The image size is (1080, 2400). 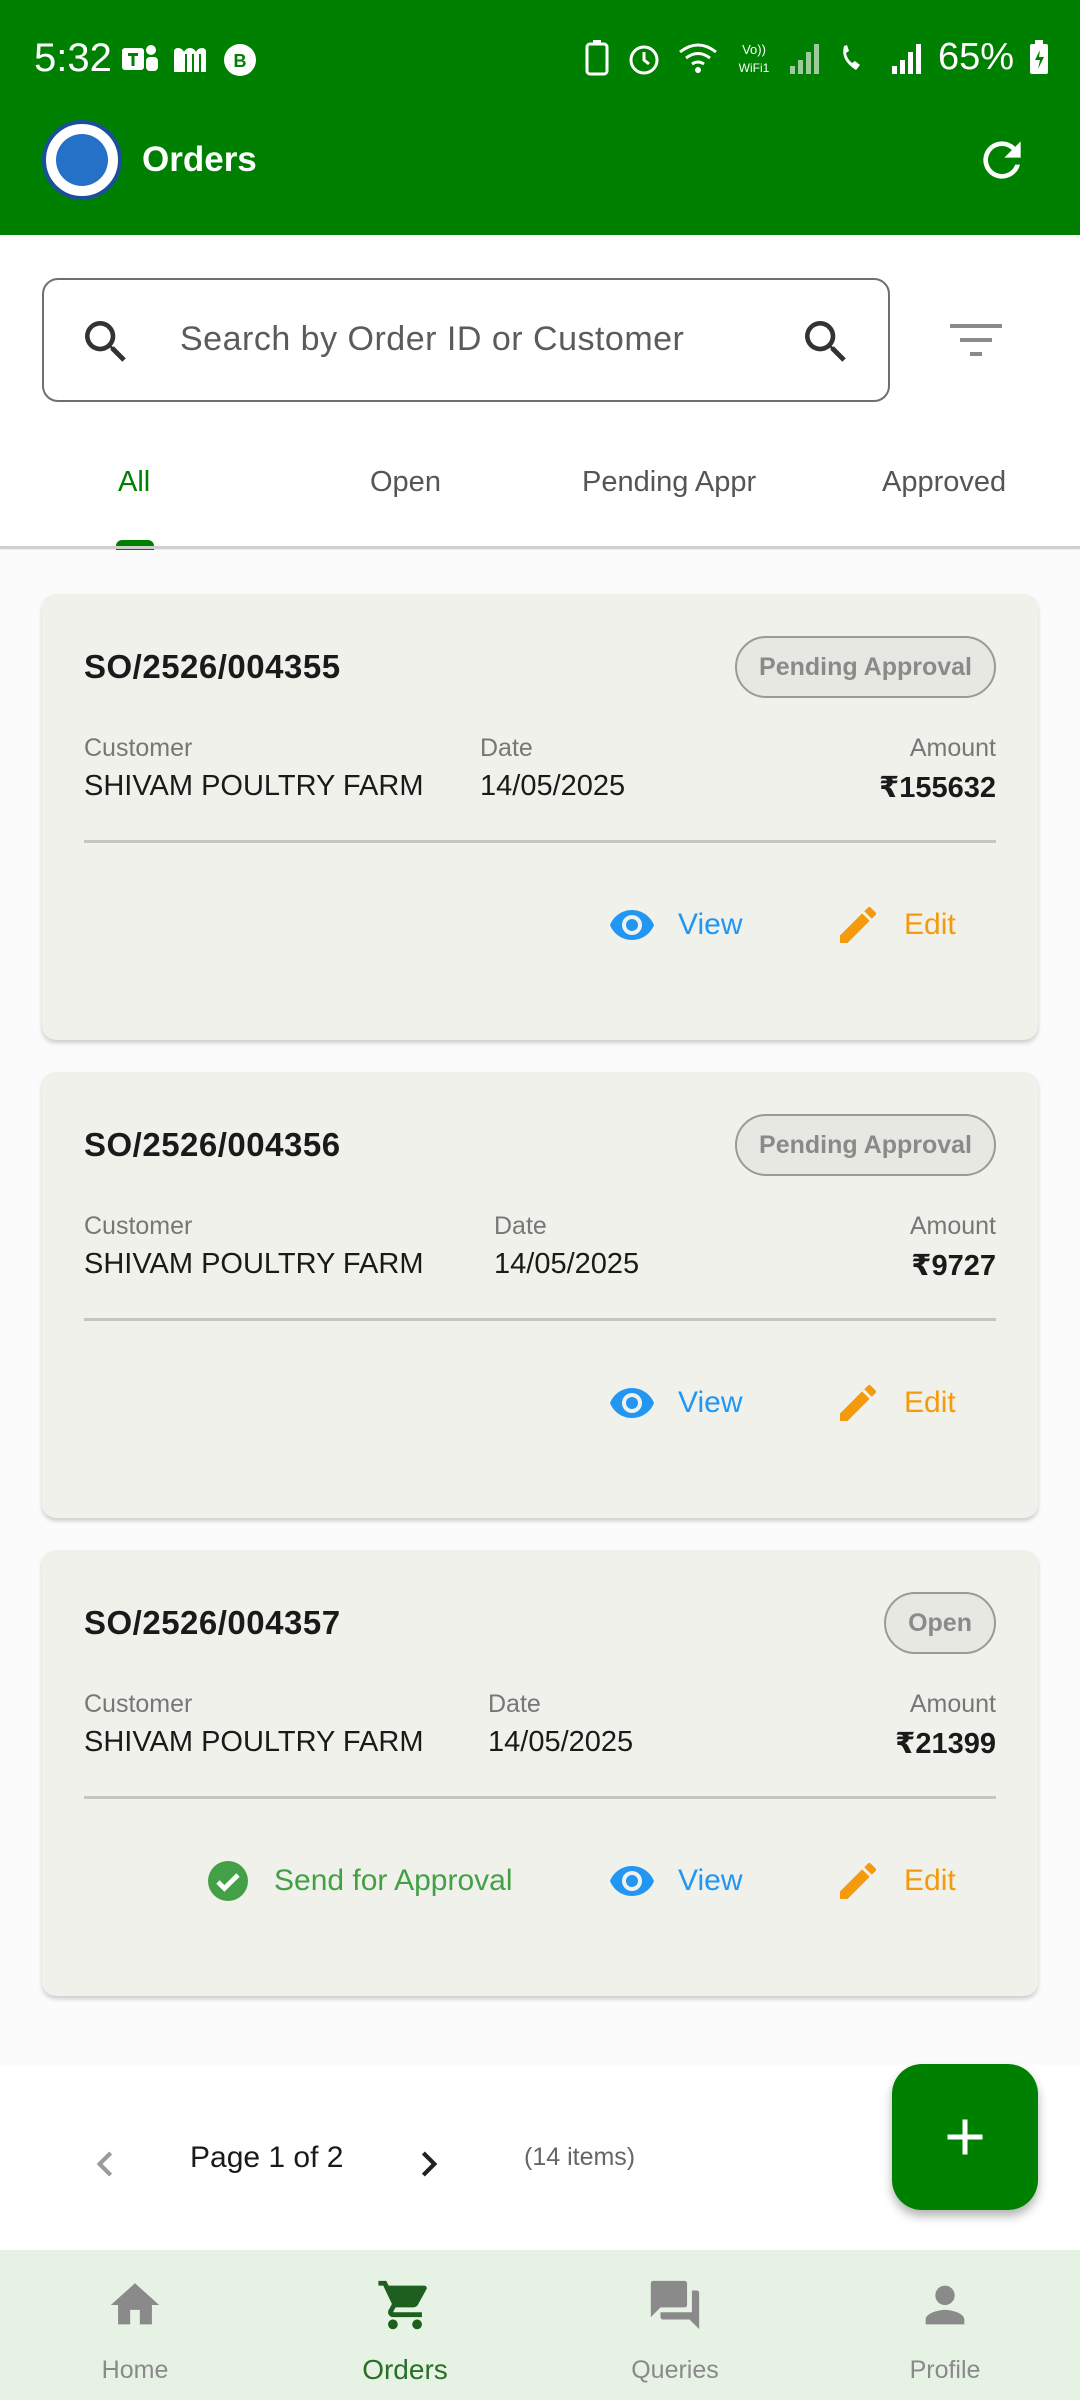 I want to click on tab-open: Open, so click(x=405, y=482).